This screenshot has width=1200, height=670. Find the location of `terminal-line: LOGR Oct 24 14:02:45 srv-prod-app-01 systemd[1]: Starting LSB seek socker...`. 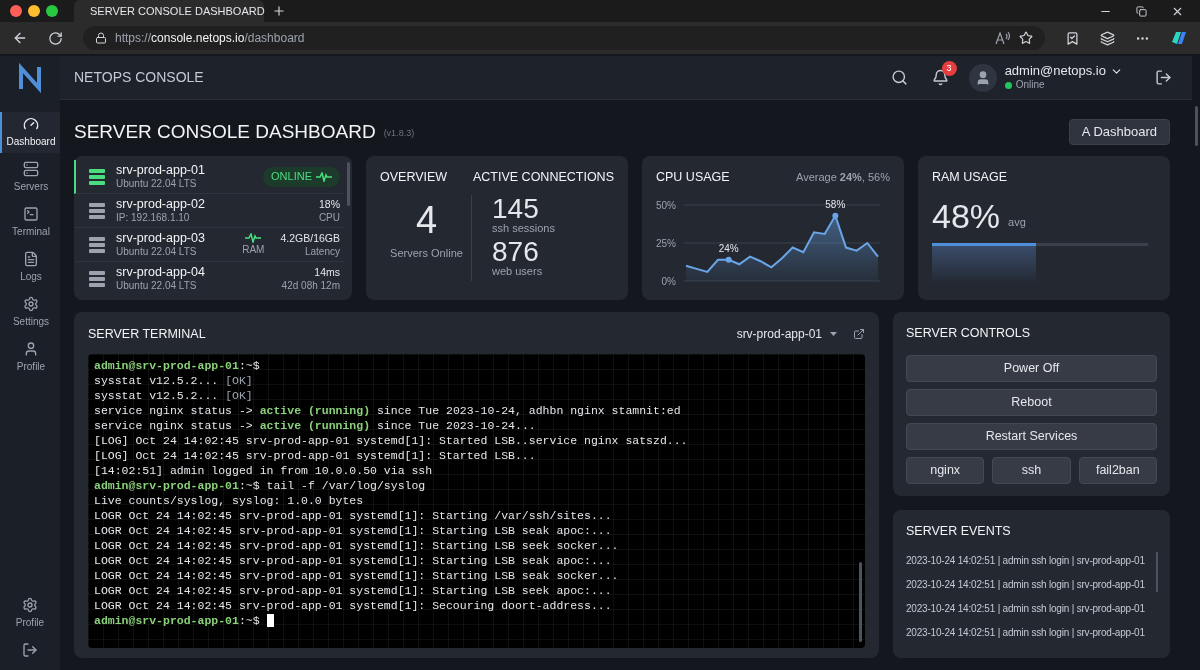

terminal-line: LOGR Oct 24 14:02:45 srv-prod-app-01 systemd[1]: Starting LSB seek socker... is located at coordinates (356, 545).